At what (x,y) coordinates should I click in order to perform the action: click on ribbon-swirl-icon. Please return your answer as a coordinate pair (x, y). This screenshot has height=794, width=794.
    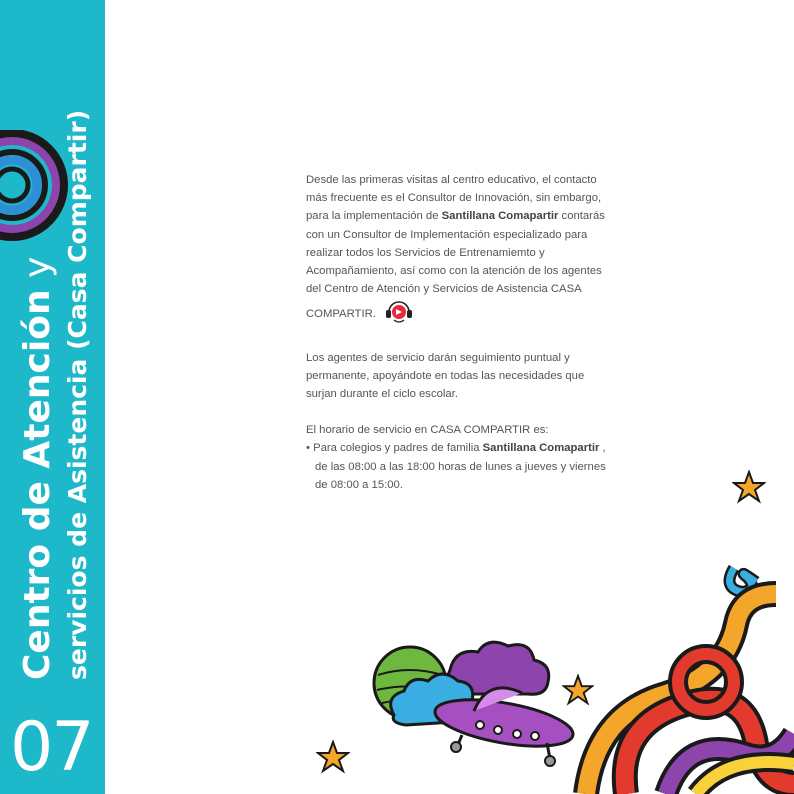
    Looking at the image, I should click on (683, 679).